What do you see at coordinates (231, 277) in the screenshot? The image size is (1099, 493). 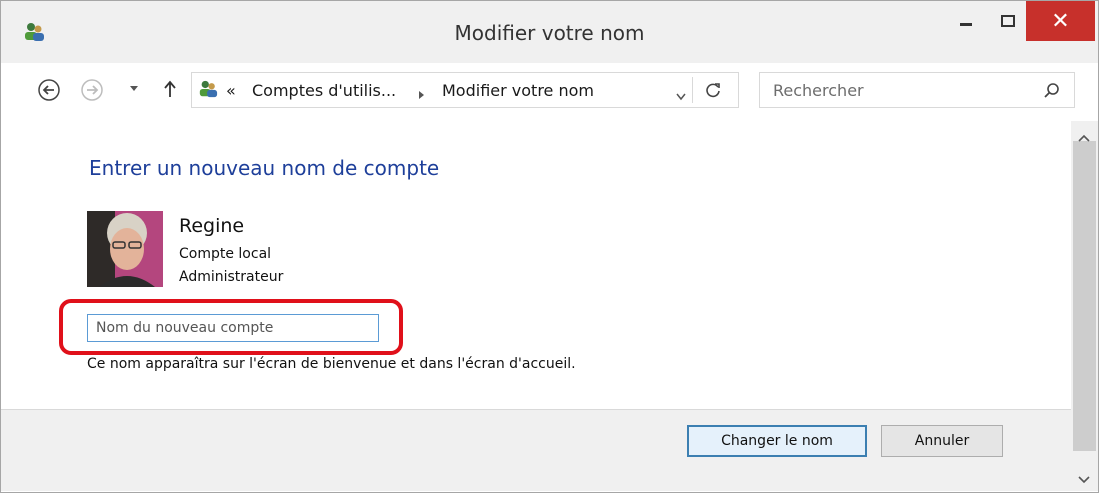 I see `account-role: Administrateur` at bounding box center [231, 277].